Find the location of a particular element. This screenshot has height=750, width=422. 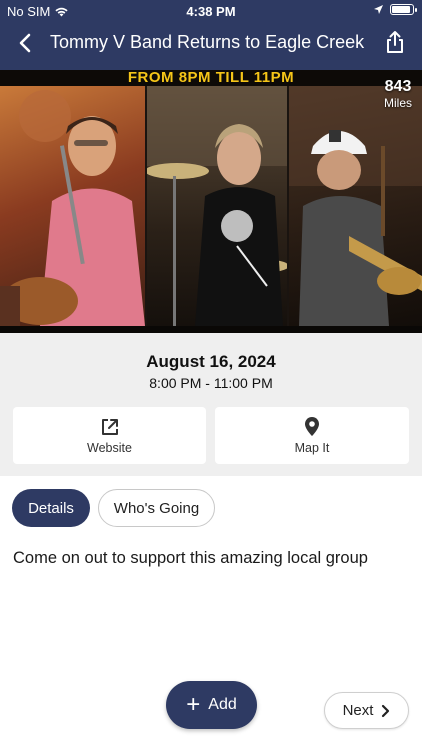

share-button is located at coordinates (395, 42).